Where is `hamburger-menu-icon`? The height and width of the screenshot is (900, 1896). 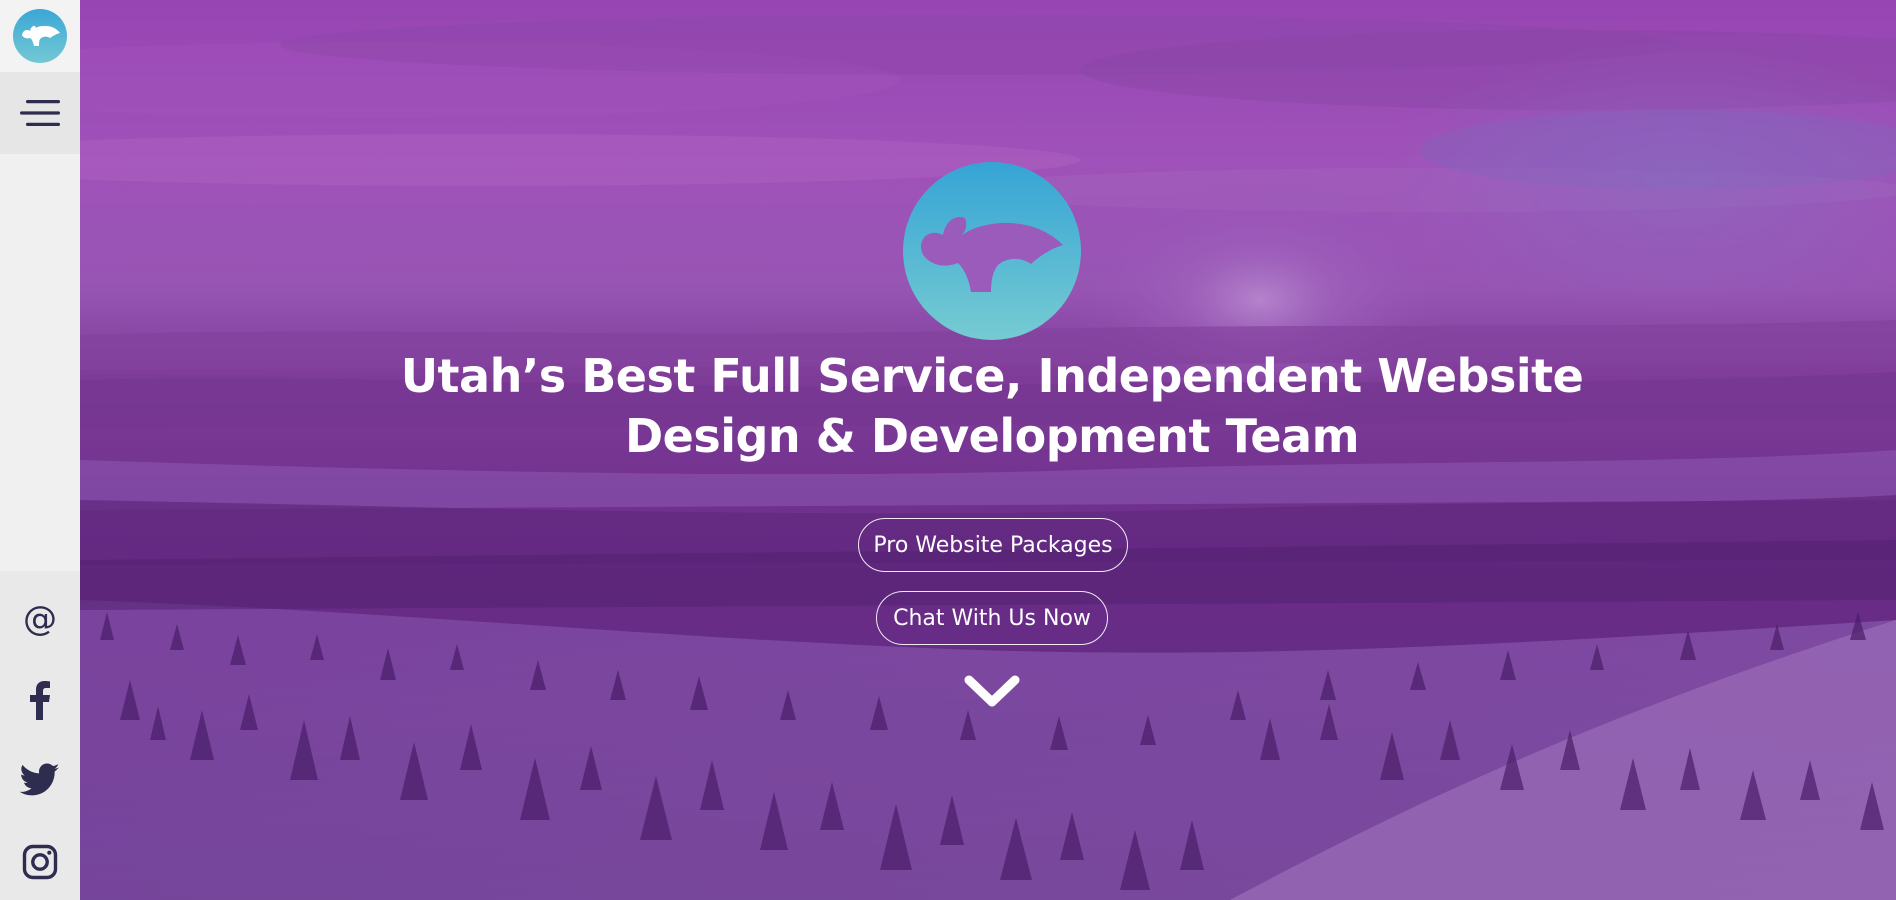
hamburger-menu-icon is located at coordinates (40, 113).